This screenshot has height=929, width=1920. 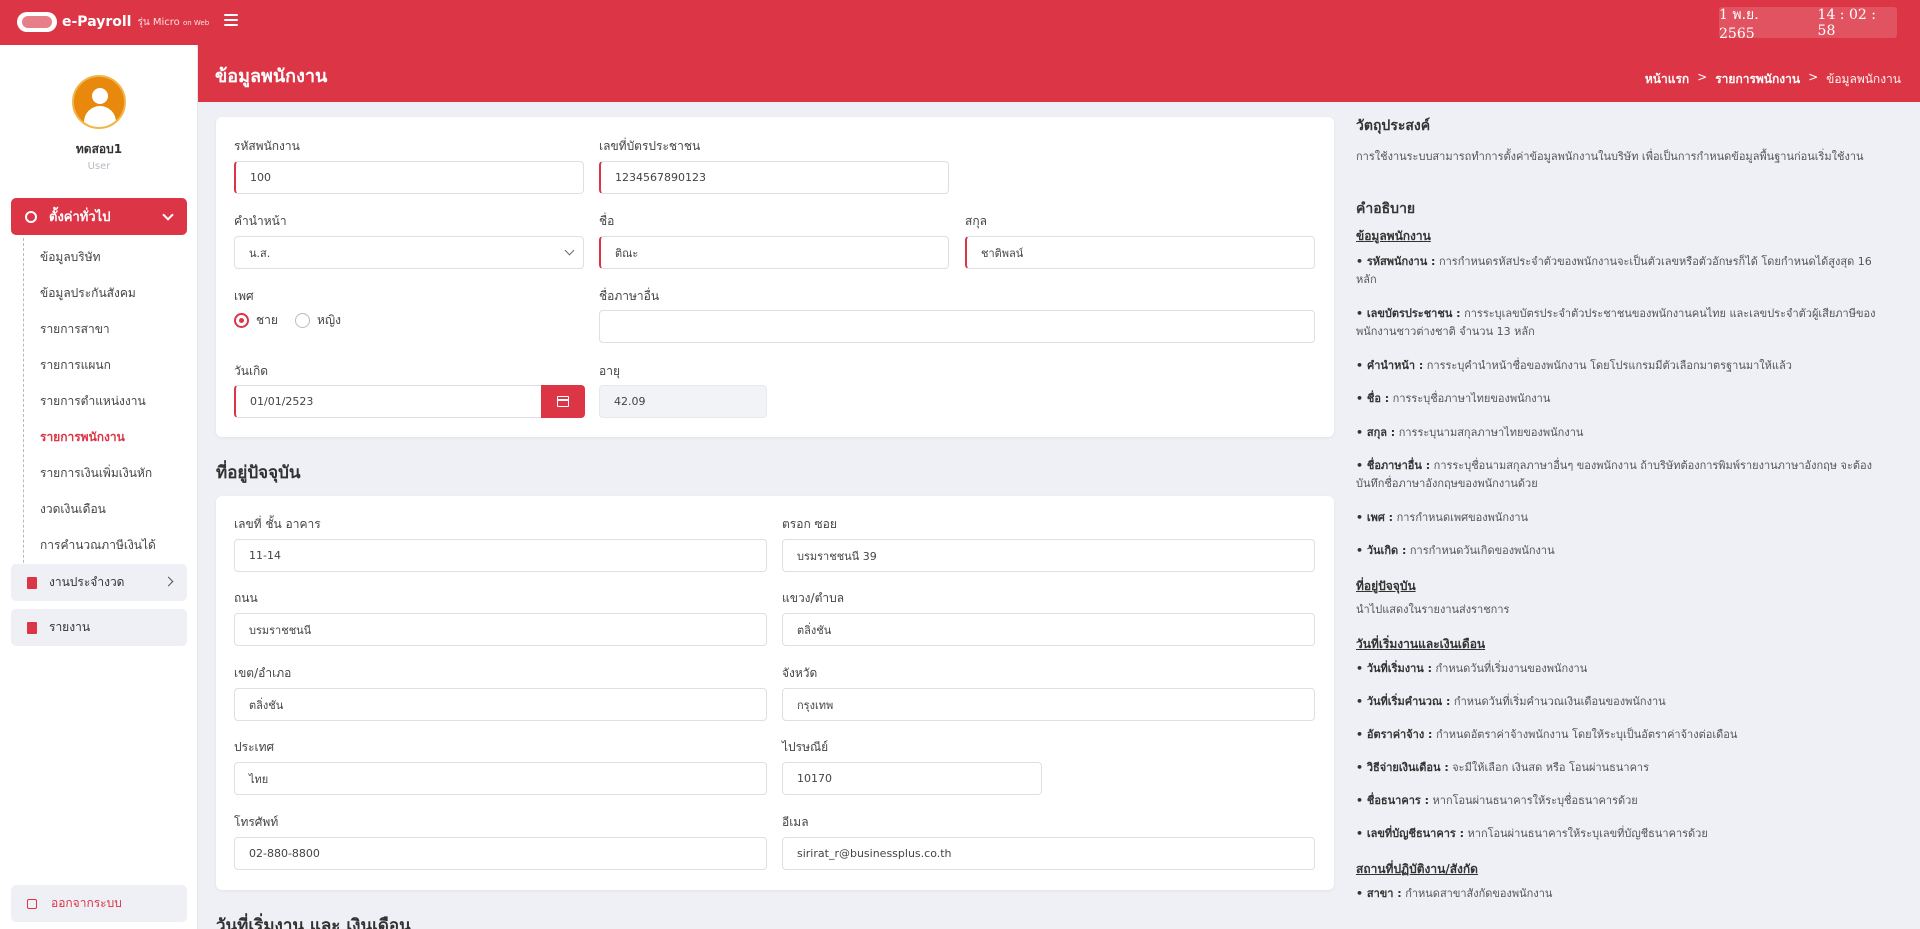 I want to click on prefix-selected-value: น.ส., so click(x=260, y=253).